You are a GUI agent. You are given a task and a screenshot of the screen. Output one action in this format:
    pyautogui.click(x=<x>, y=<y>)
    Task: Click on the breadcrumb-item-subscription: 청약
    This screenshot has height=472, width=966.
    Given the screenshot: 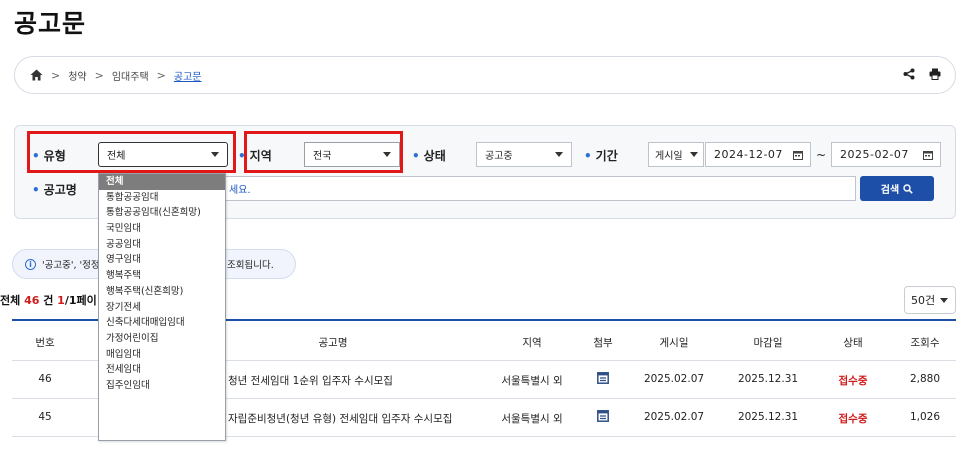 What is the action you would take?
    pyautogui.click(x=77, y=75)
    